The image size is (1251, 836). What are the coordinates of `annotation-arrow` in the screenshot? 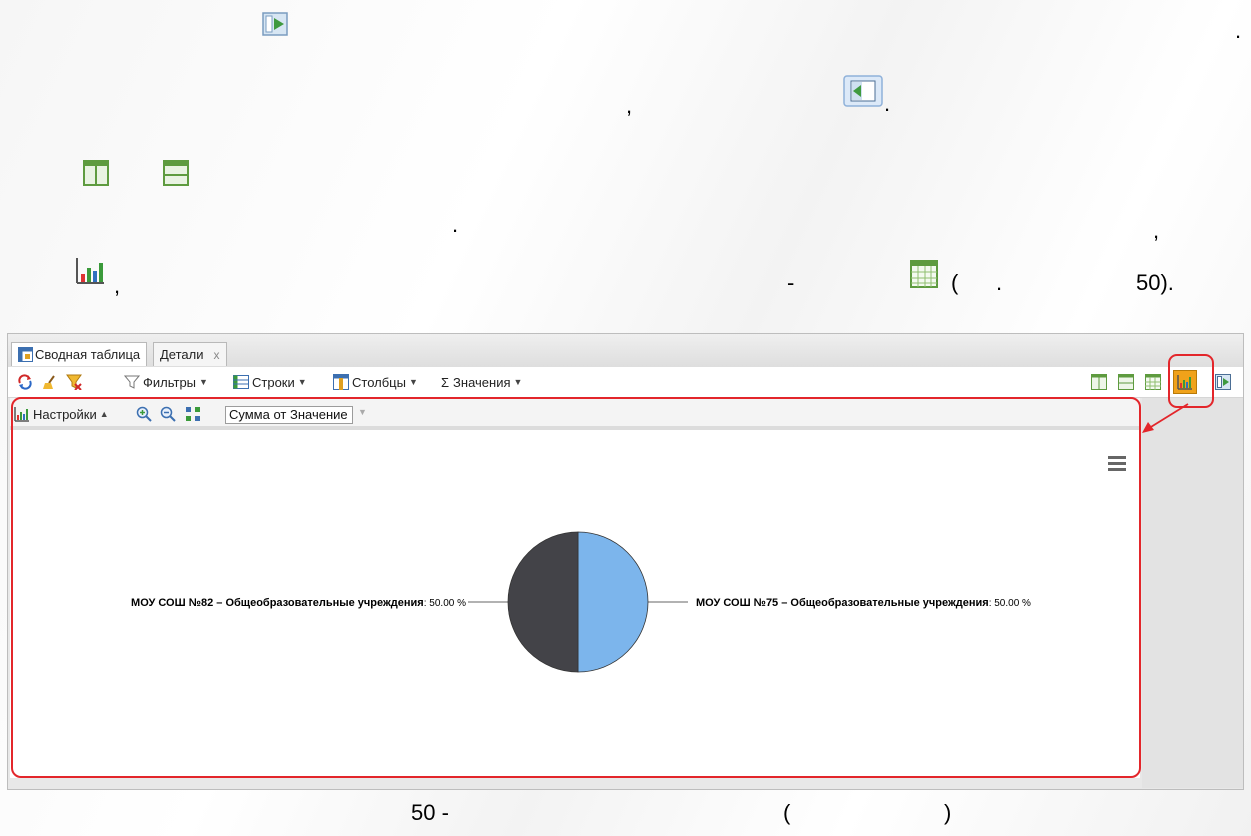 It's located at (1165, 418).